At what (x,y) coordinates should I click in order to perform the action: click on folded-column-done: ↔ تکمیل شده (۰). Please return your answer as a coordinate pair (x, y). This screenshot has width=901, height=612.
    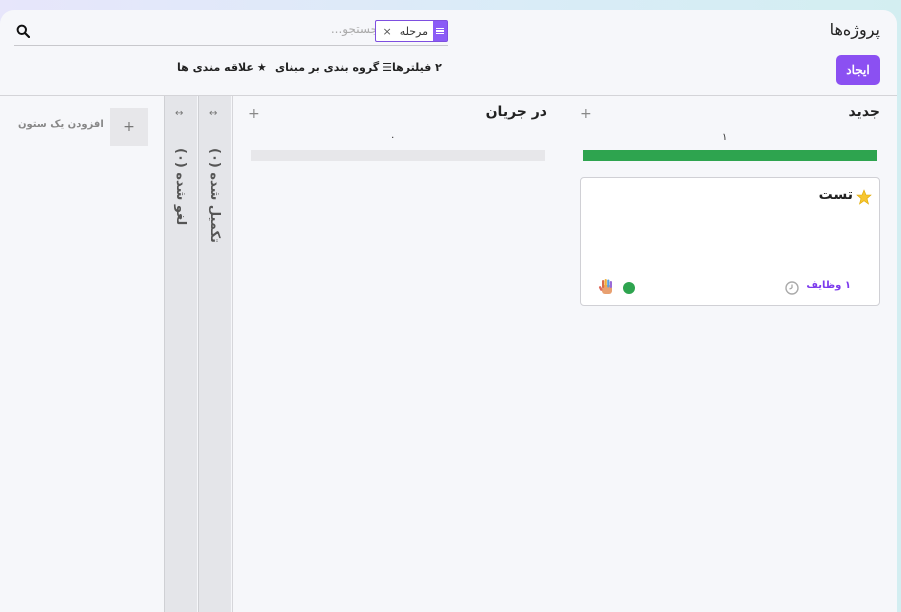
    Looking at the image, I should click on (214, 354).